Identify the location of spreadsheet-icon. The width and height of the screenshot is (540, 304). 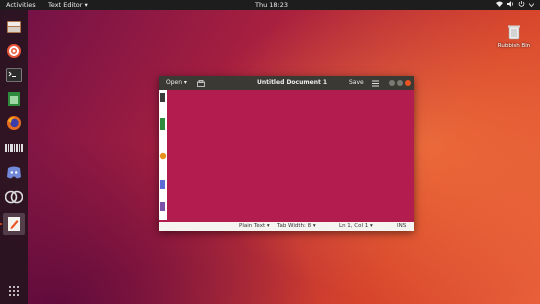
(14, 99).